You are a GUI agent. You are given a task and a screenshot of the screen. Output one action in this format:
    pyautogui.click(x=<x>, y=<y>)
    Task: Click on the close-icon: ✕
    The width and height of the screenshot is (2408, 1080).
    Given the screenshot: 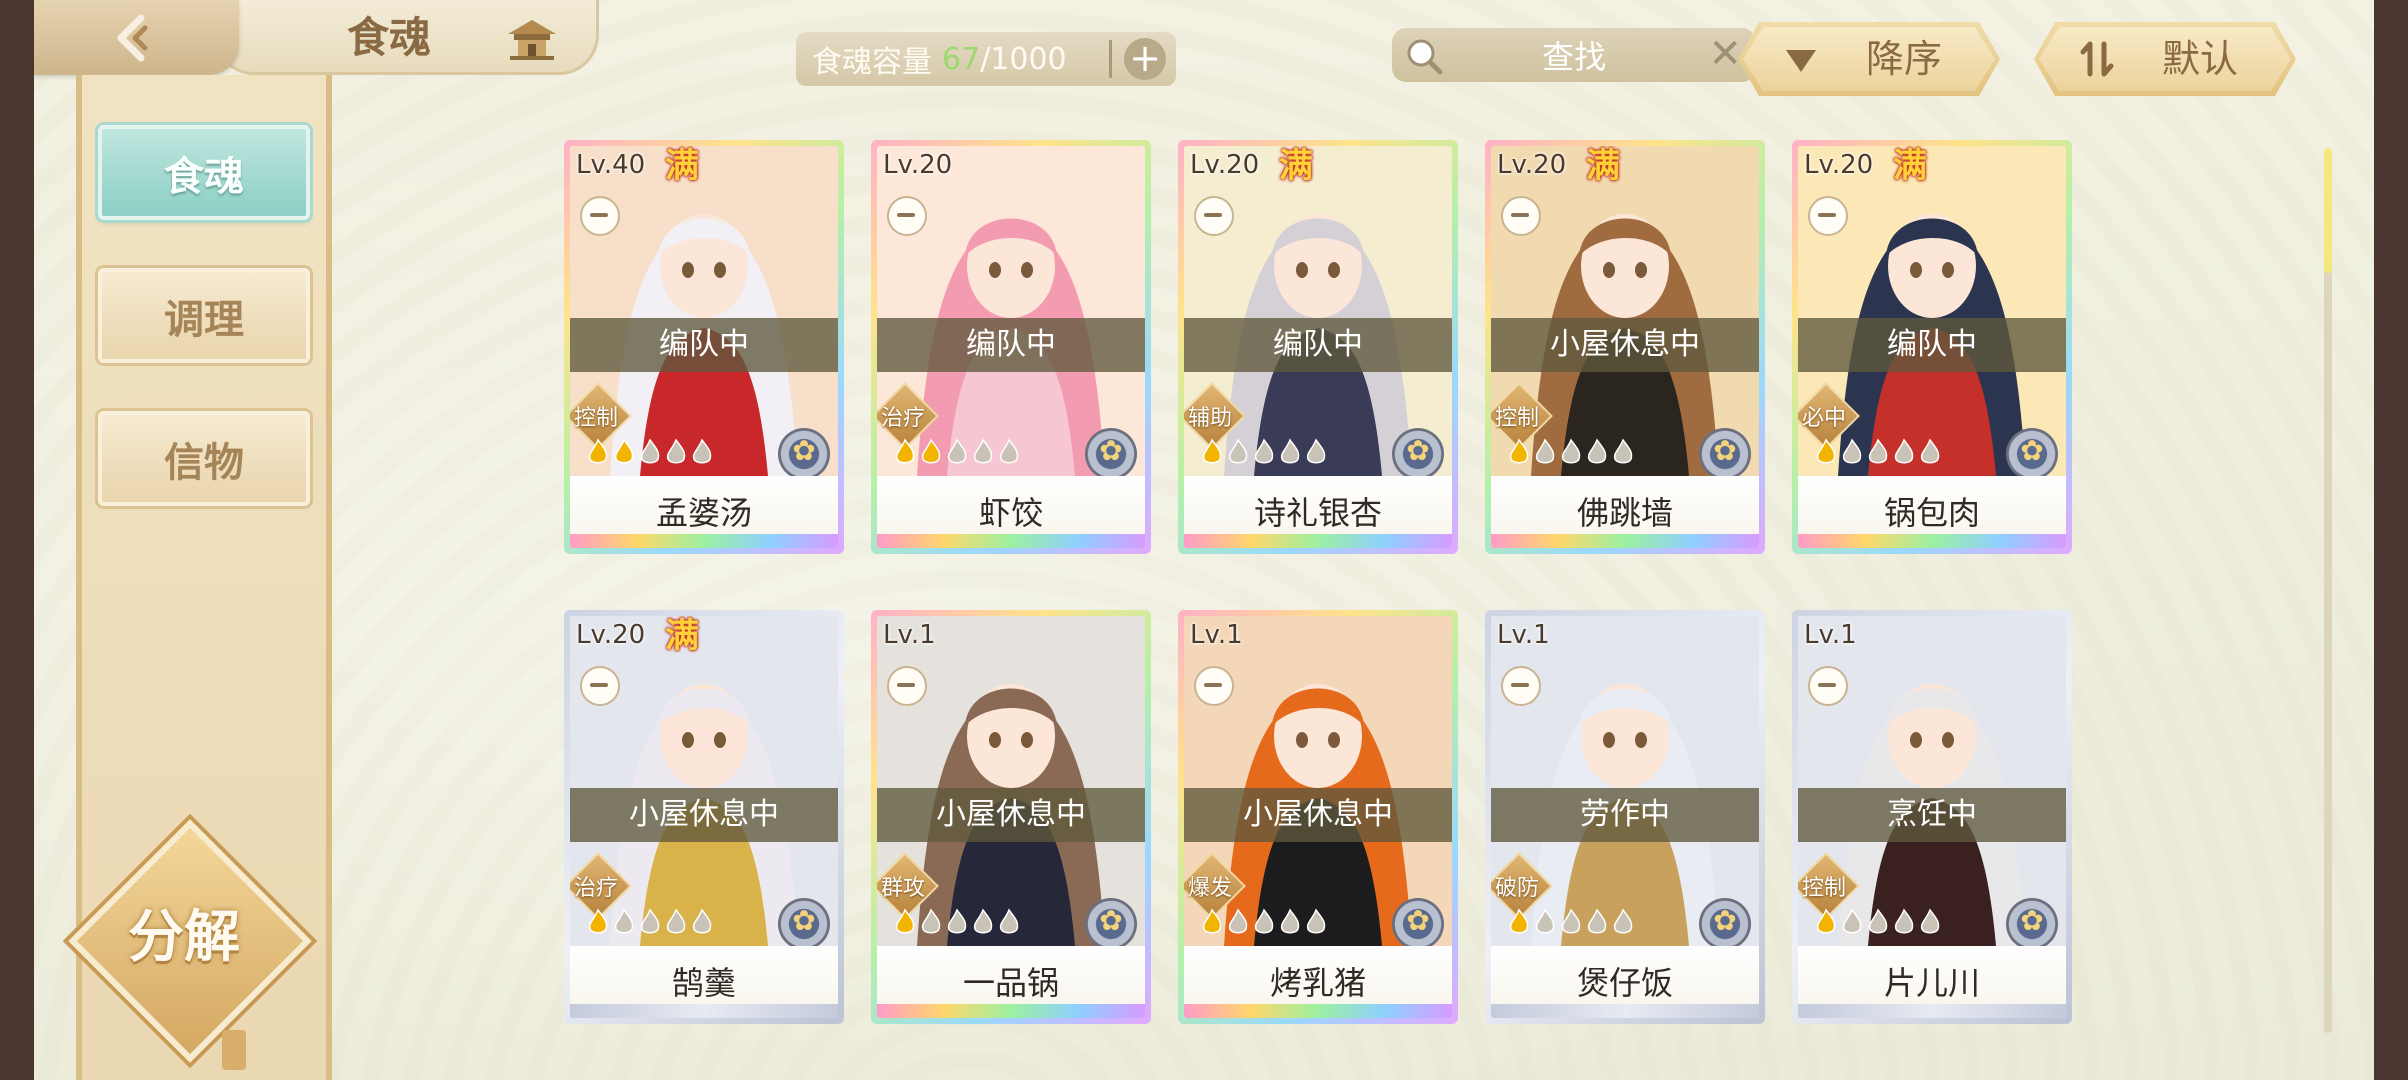 What is the action you would take?
    pyautogui.click(x=1725, y=54)
    